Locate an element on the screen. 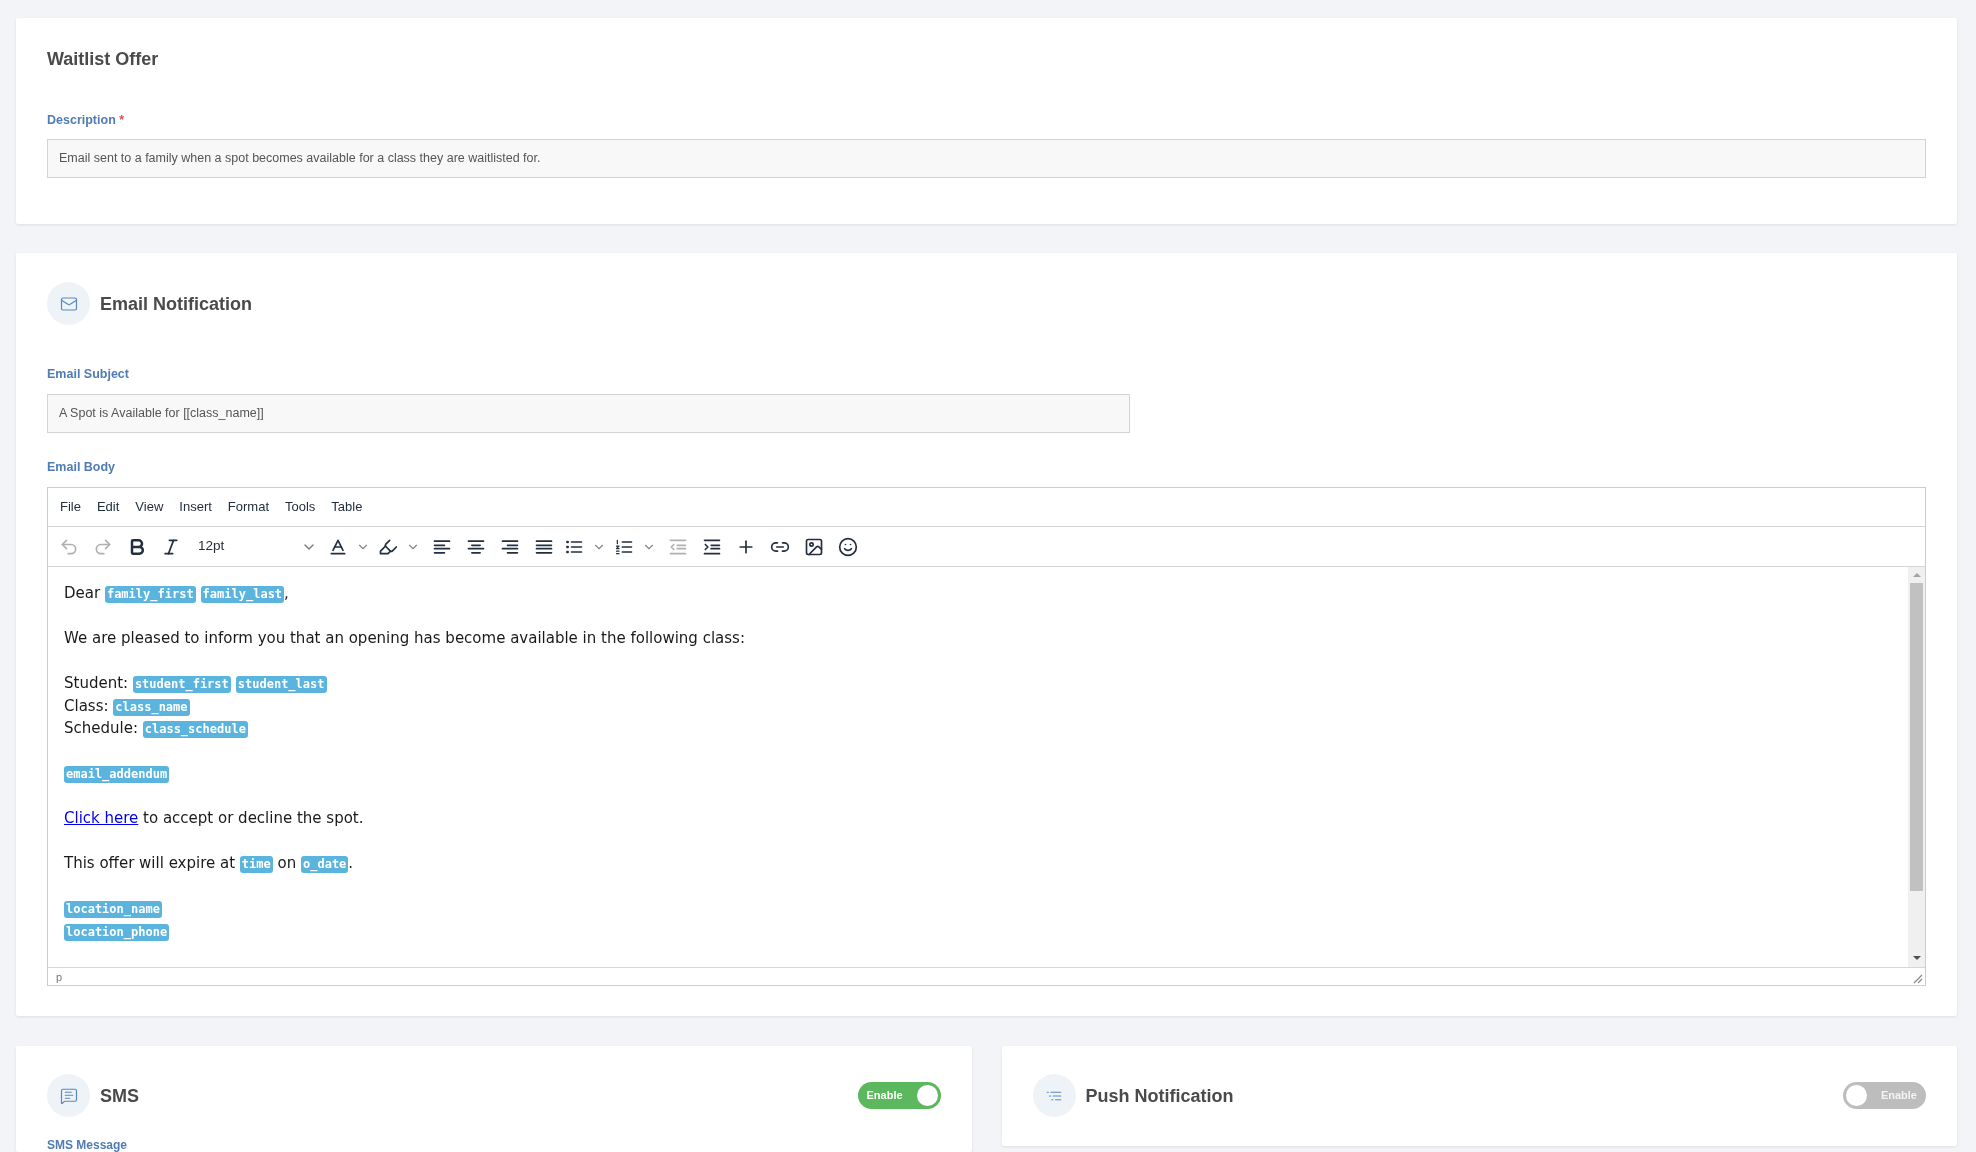 This screenshot has width=1976, height=1152. scrollbar-thumb is located at coordinates (1916, 737).